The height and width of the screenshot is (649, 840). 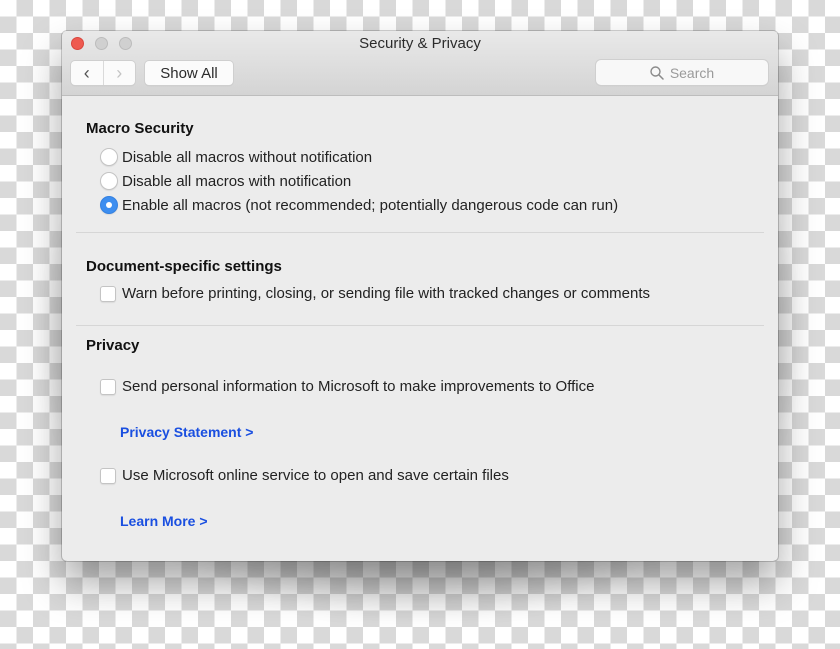 I want to click on back-button: ‹, so click(x=87, y=73).